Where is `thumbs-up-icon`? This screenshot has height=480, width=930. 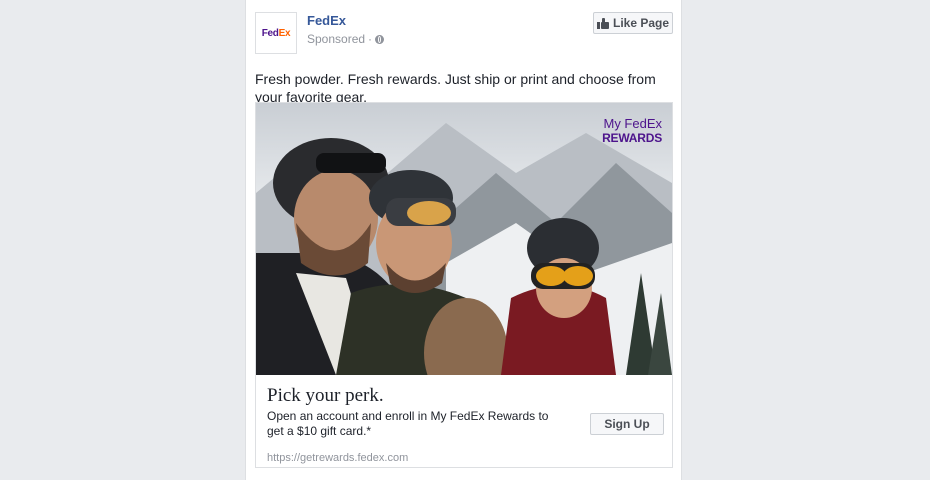 thumbs-up-icon is located at coordinates (602, 23).